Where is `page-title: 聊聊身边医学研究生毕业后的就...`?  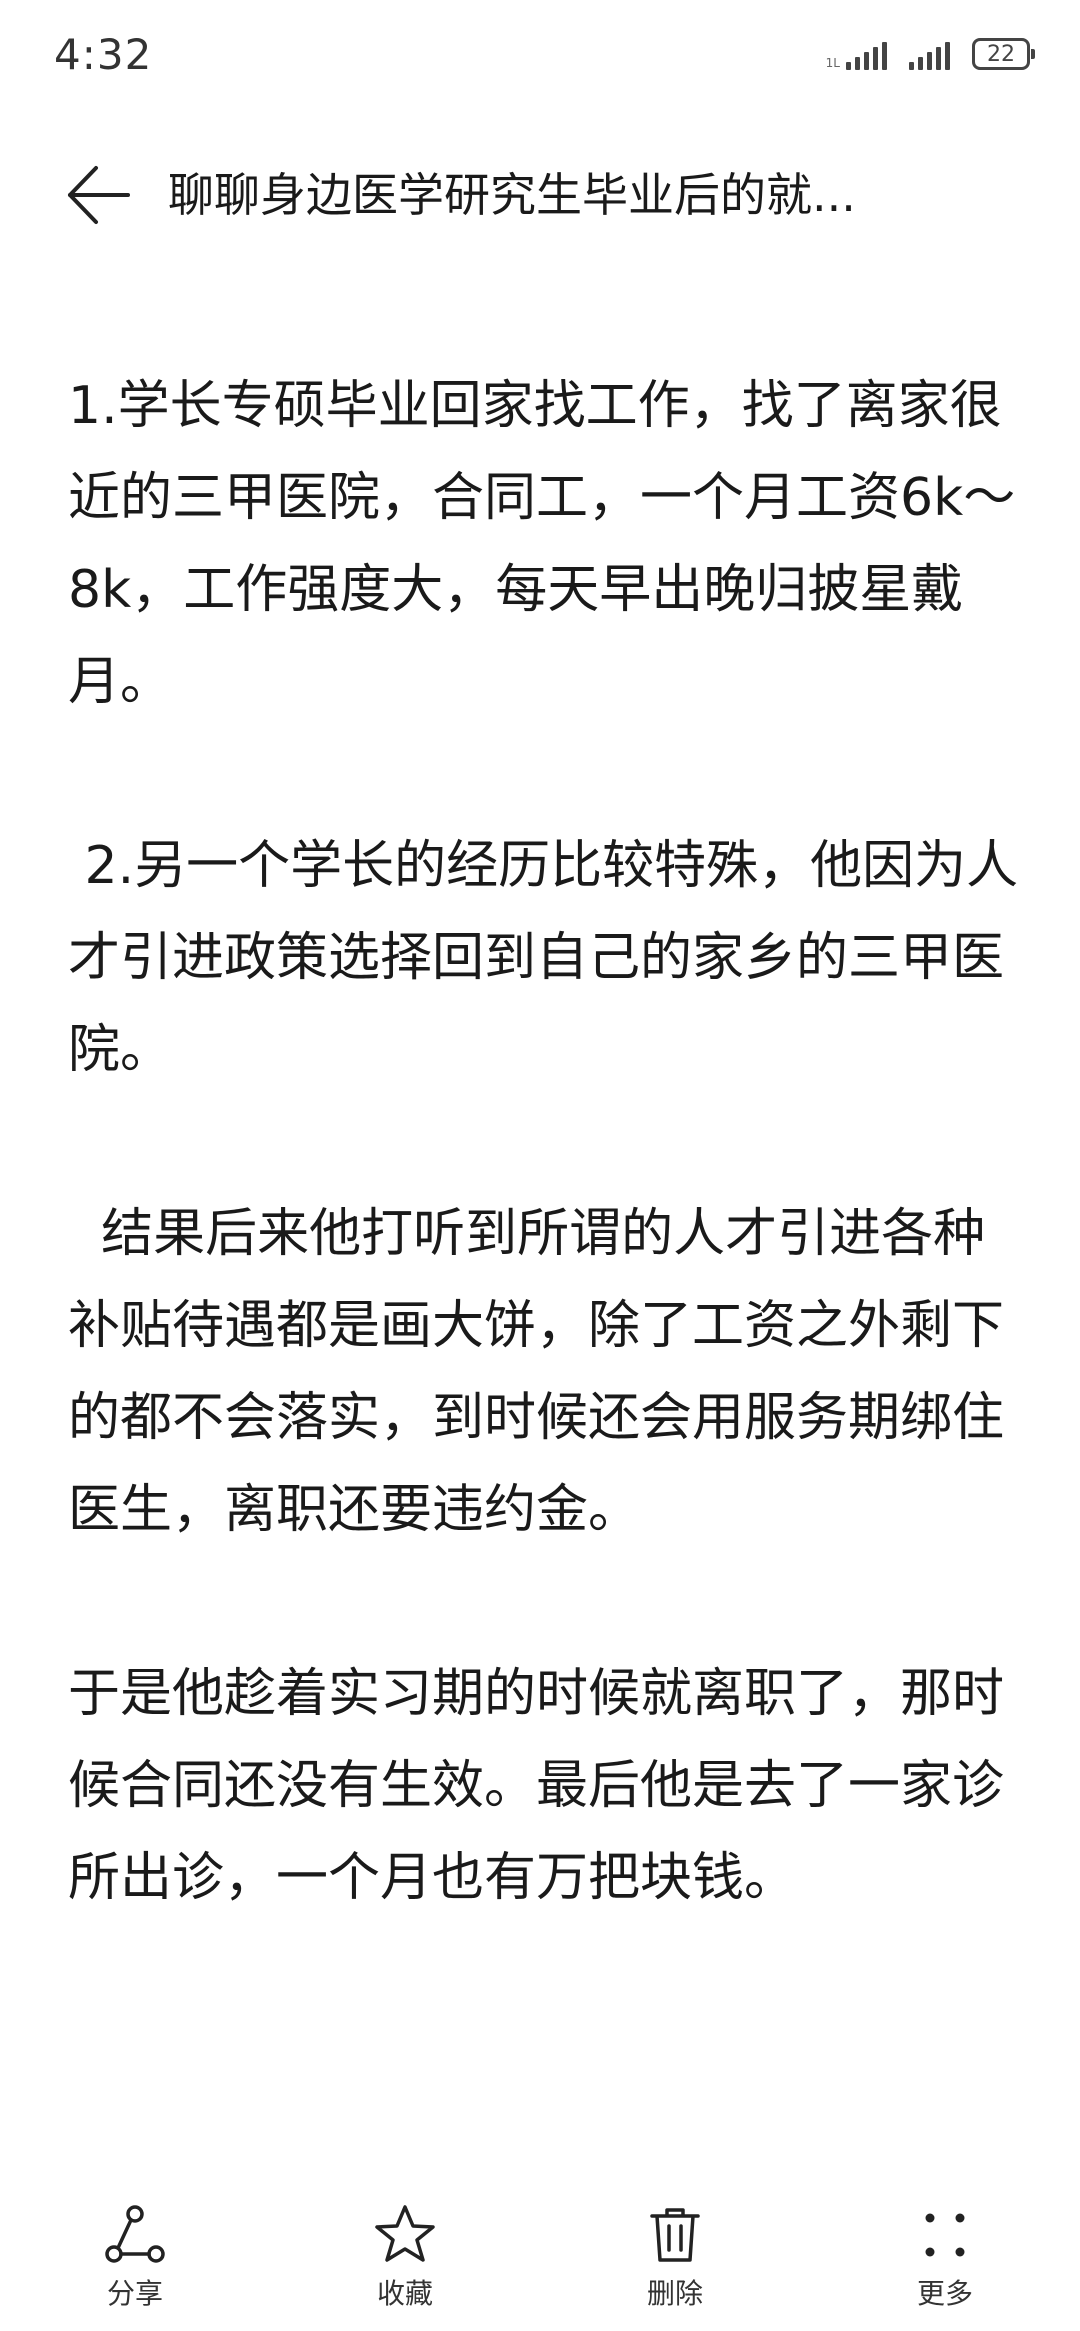
page-title: 聊聊身边医学研究生毕业后的就... is located at coordinates (512, 195).